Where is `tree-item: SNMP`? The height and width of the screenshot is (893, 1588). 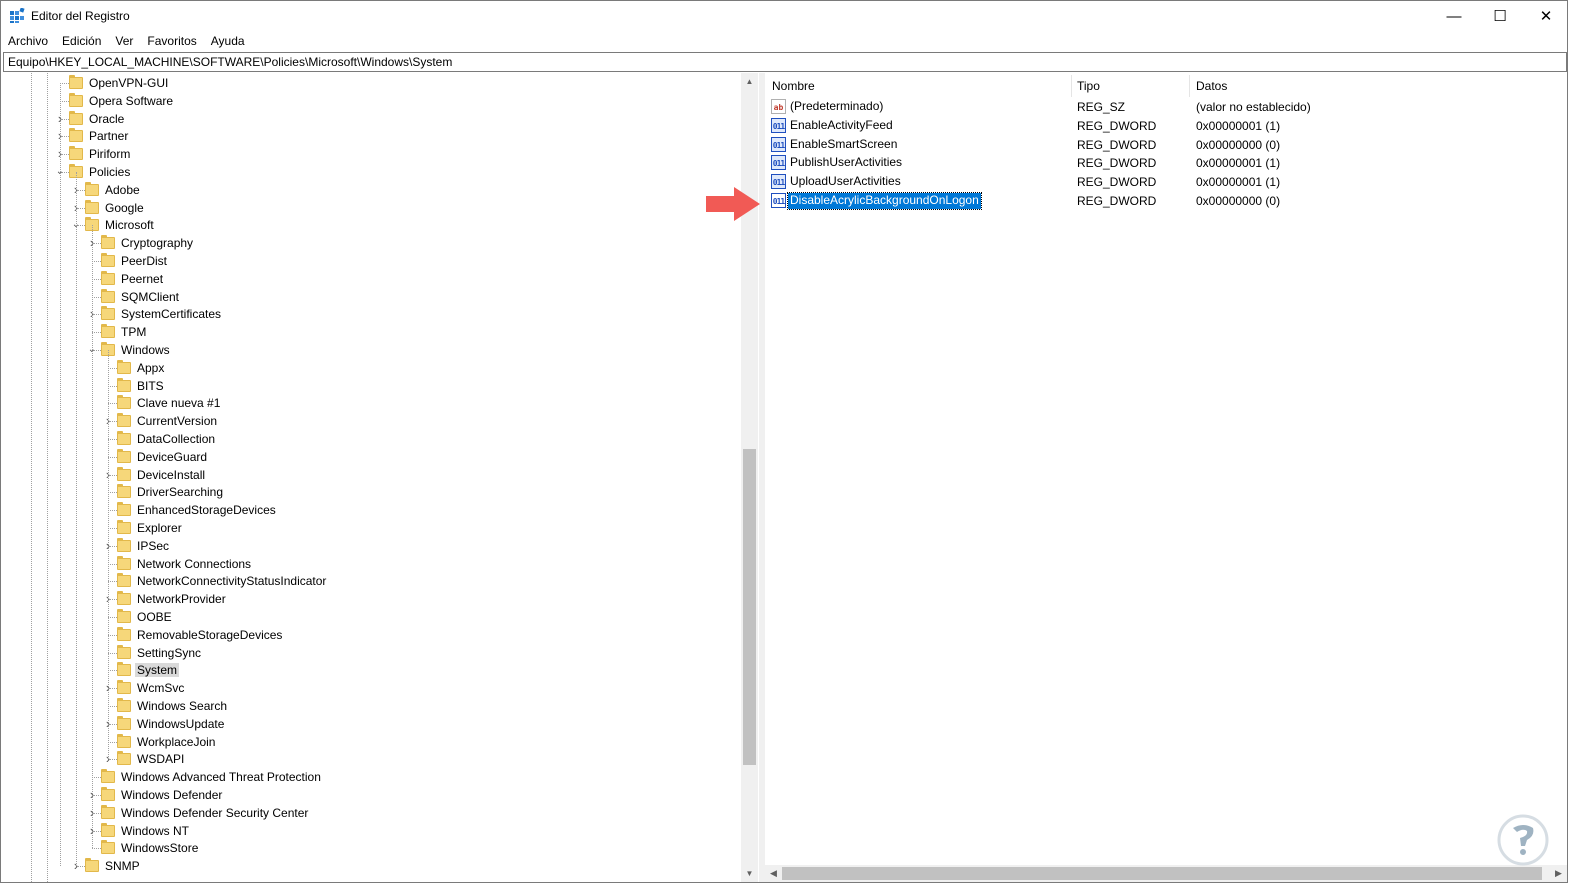
tree-item: SNMP is located at coordinates (113, 866).